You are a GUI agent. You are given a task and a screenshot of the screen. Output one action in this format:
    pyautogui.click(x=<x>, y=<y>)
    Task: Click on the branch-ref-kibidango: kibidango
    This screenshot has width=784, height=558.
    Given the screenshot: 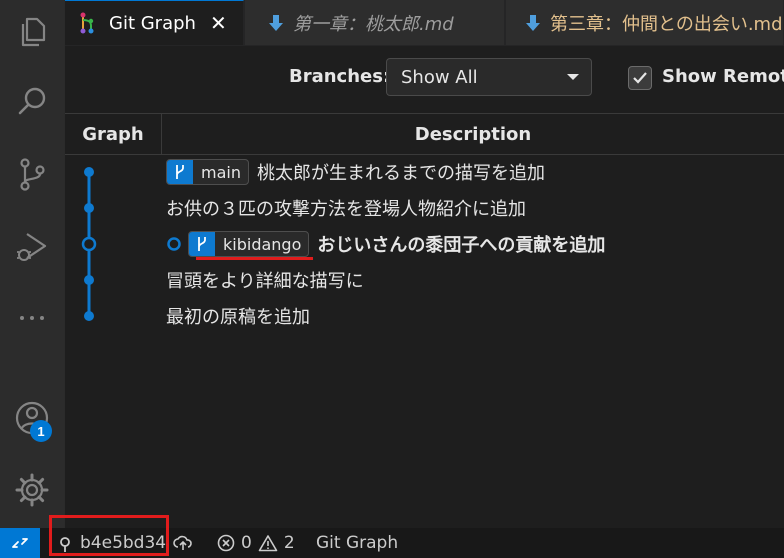 What is the action you would take?
    pyautogui.click(x=249, y=244)
    